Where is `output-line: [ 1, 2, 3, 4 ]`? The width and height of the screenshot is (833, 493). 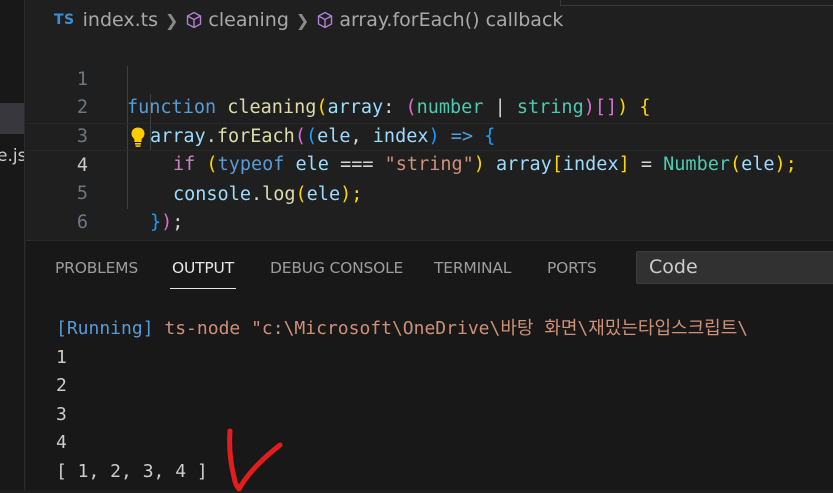 output-line: [ 1, 2, 3, 4 ] is located at coordinates (132, 471).